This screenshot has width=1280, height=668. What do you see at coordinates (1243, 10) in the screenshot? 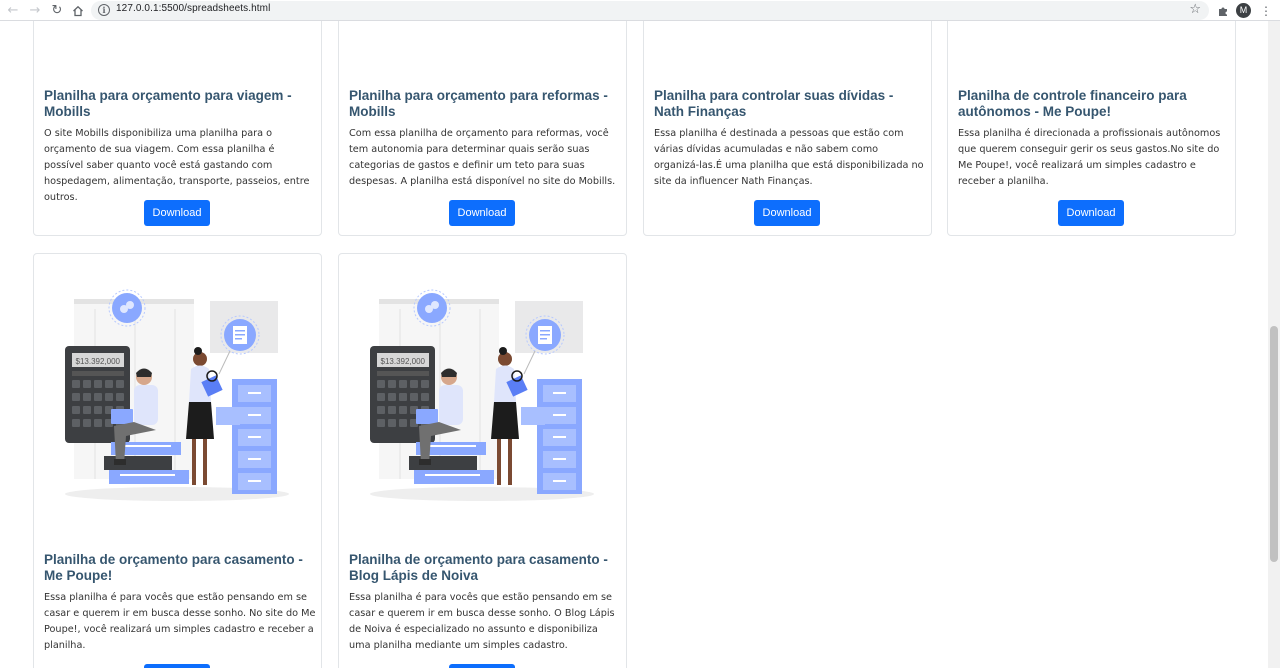
I see `profile-avatar: M` at bounding box center [1243, 10].